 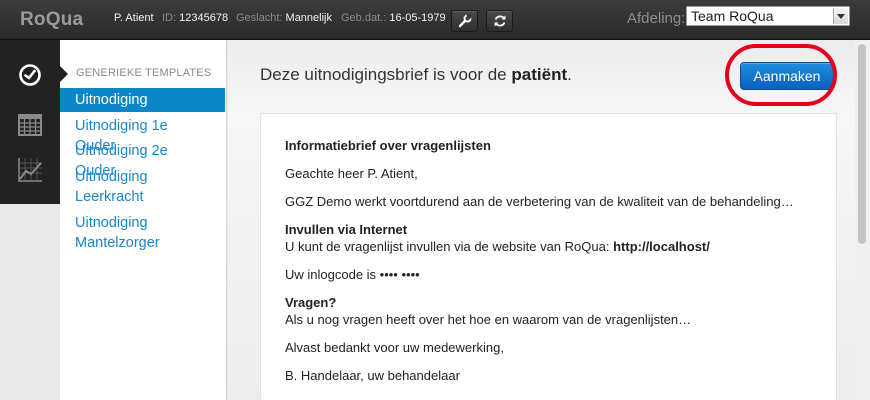 I want to click on template-item-label-line2: Leerkracht, so click(x=109, y=197).